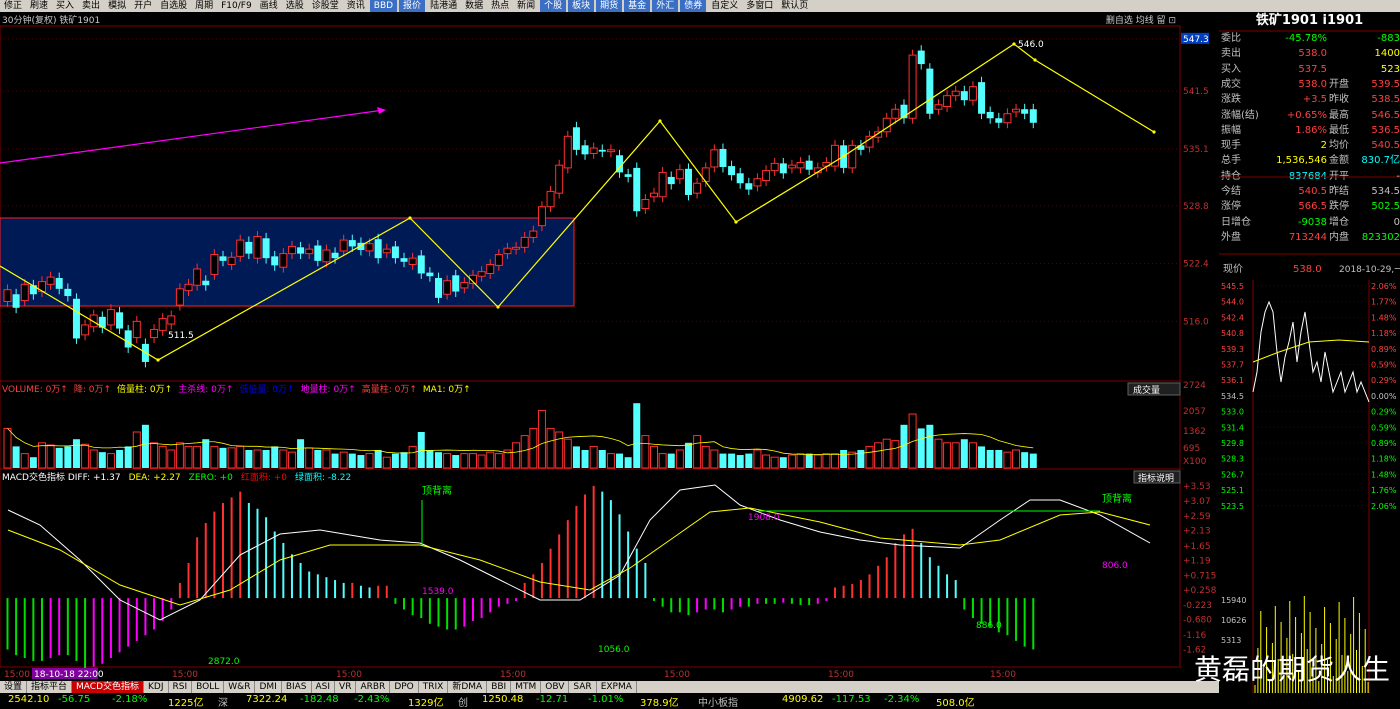 The image size is (1400, 709). What do you see at coordinates (1232, 333) in the screenshot?
I see `mini-price-label: 540.8` at bounding box center [1232, 333].